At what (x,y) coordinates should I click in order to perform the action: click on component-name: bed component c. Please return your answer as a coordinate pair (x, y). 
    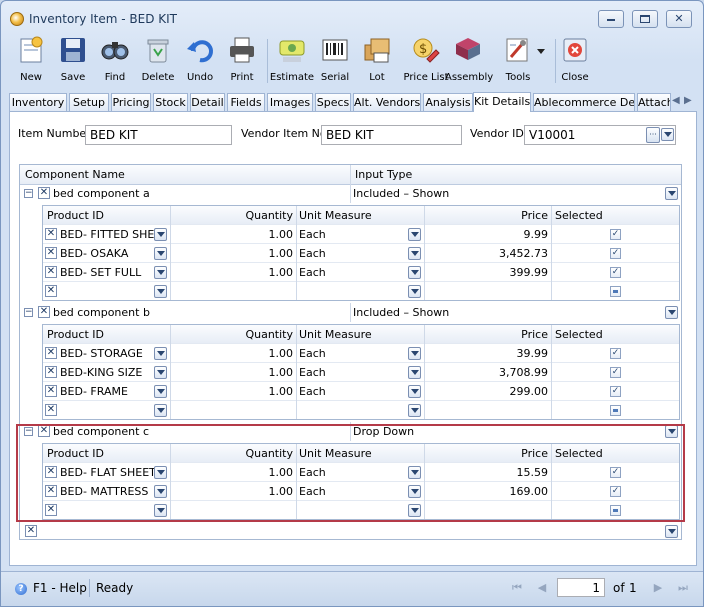
    Looking at the image, I should click on (198, 431).